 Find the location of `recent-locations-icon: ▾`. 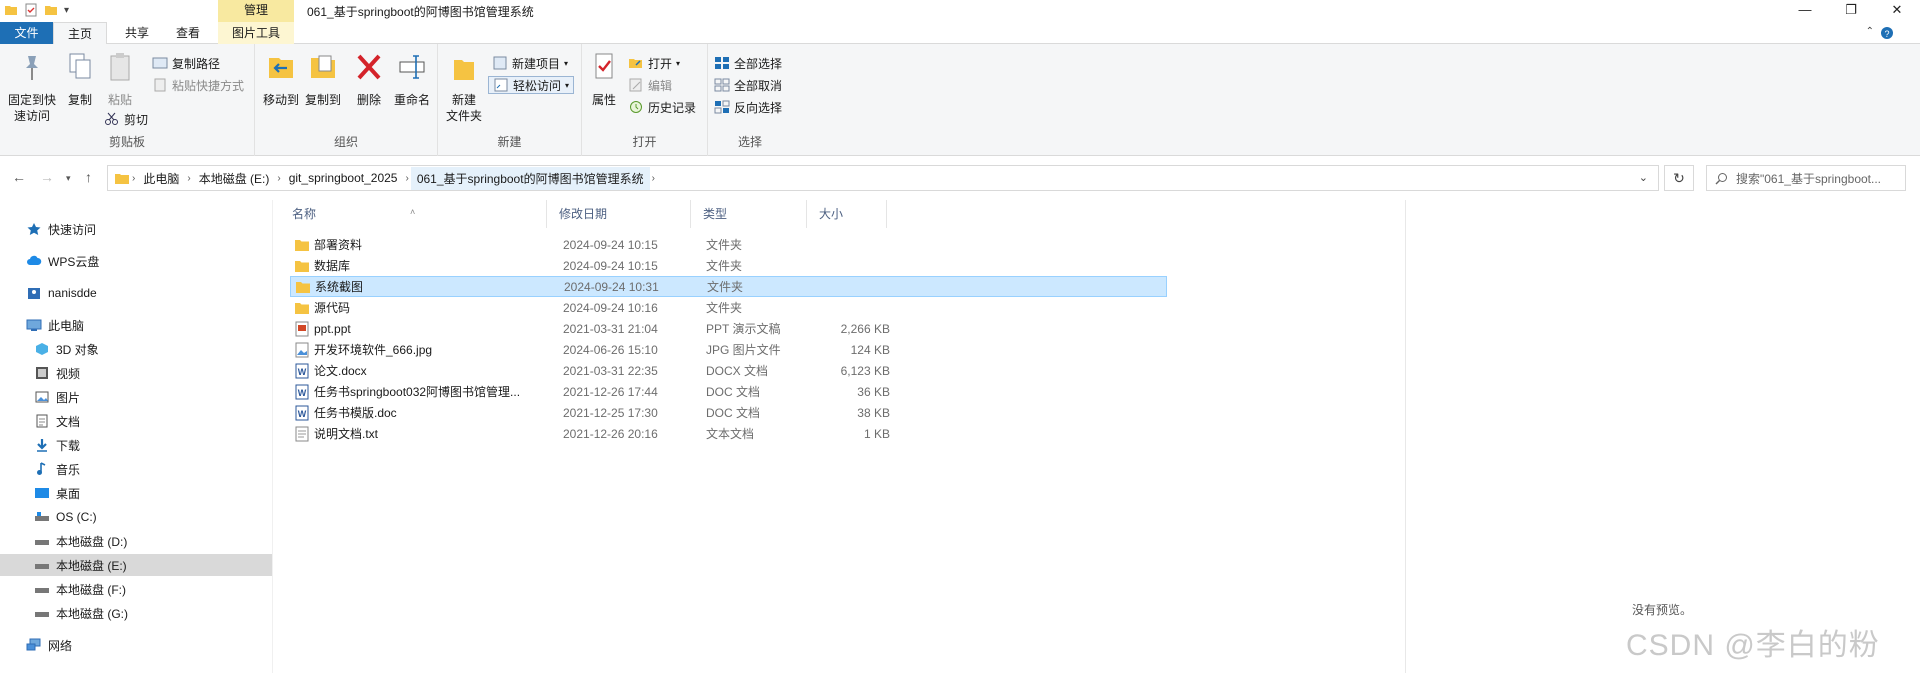

recent-locations-icon: ▾ is located at coordinates (68, 178).